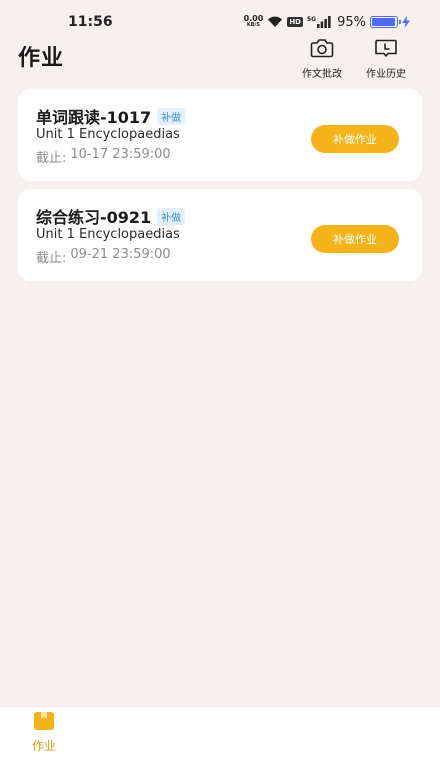  Describe the element at coordinates (386, 74) in the screenshot. I see `homework-history-label: 作业历史` at that location.